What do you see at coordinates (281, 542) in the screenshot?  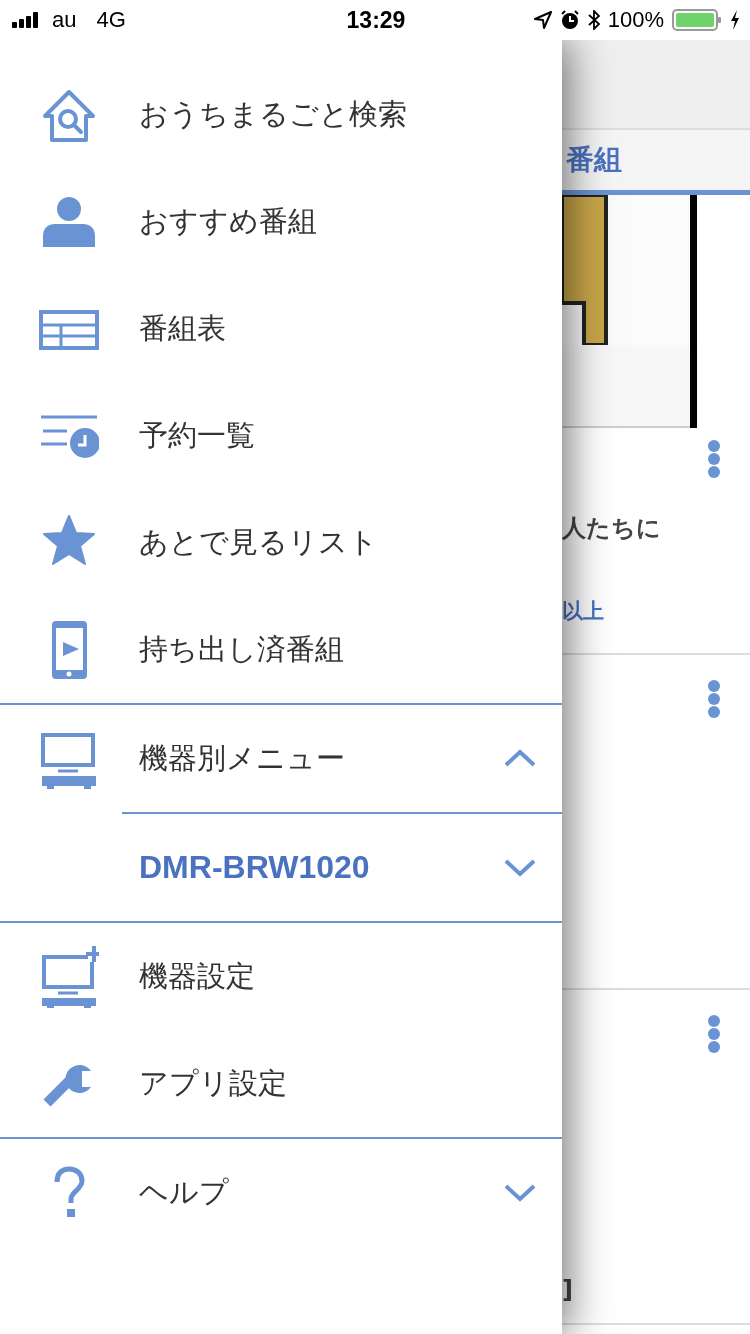 I see `menu-item: あとで見るリスト` at bounding box center [281, 542].